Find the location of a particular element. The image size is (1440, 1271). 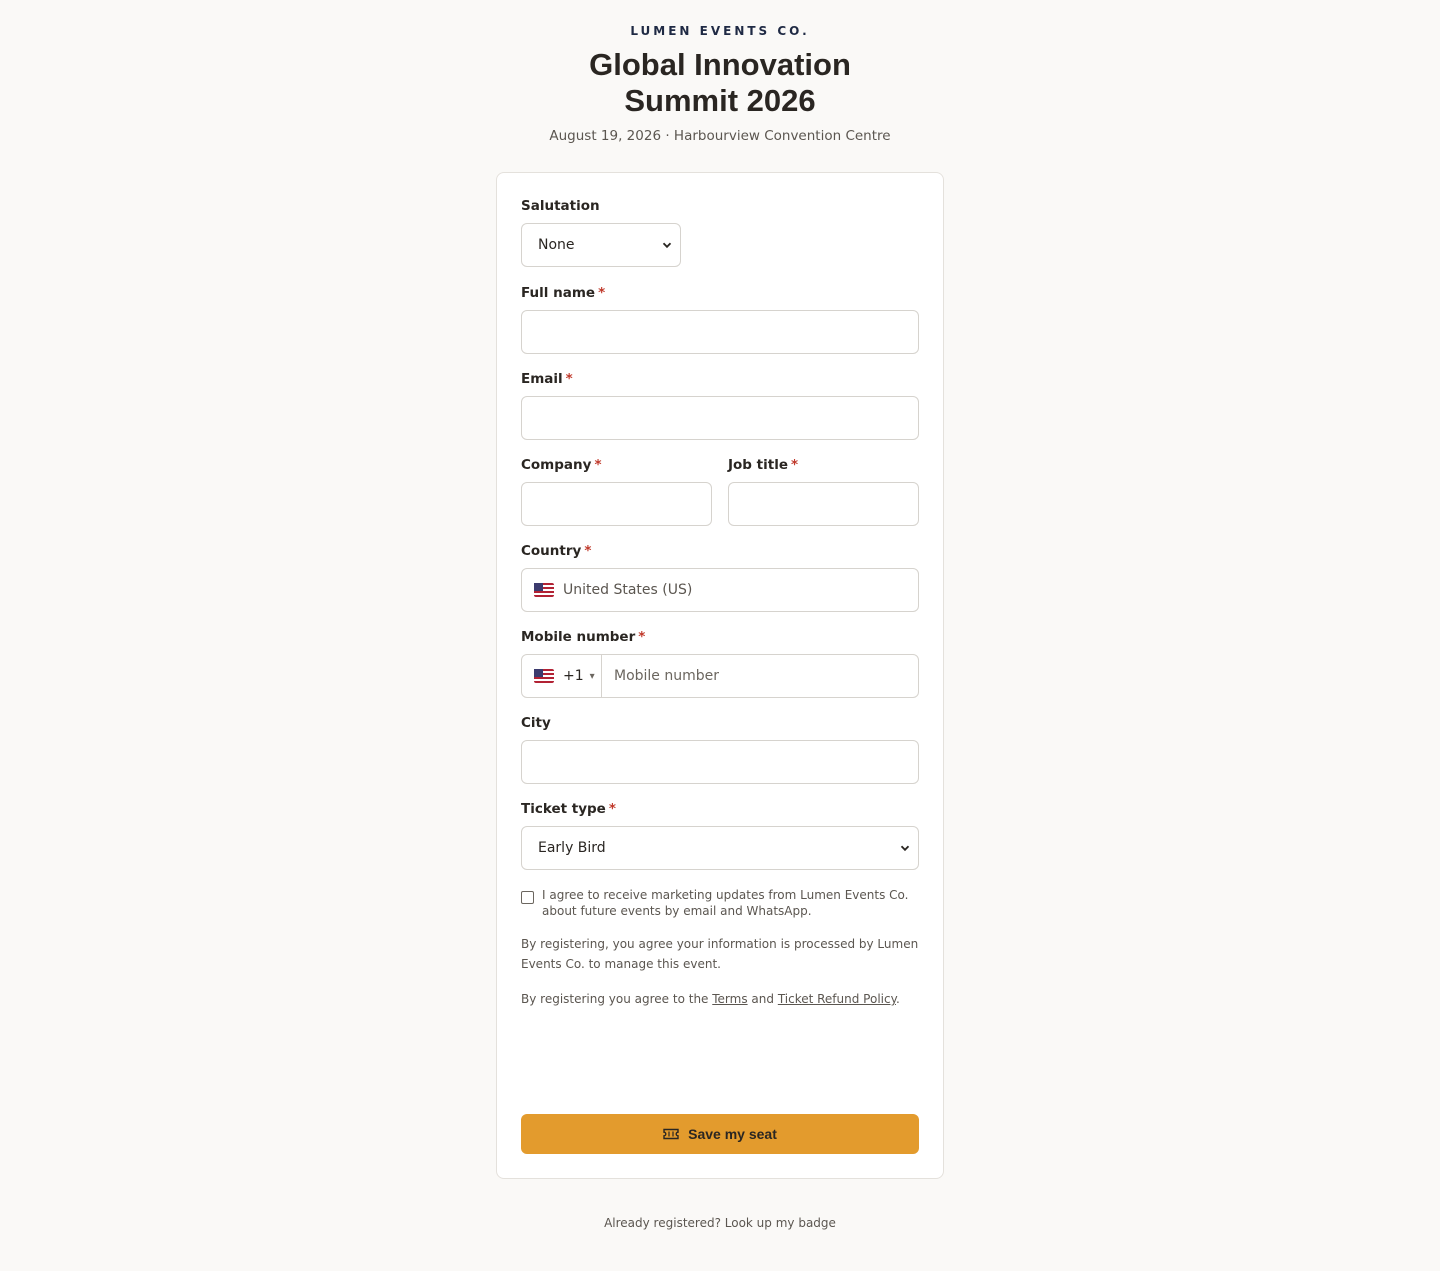

marketing-consent-checkbox is located at coordinates (527, 897).